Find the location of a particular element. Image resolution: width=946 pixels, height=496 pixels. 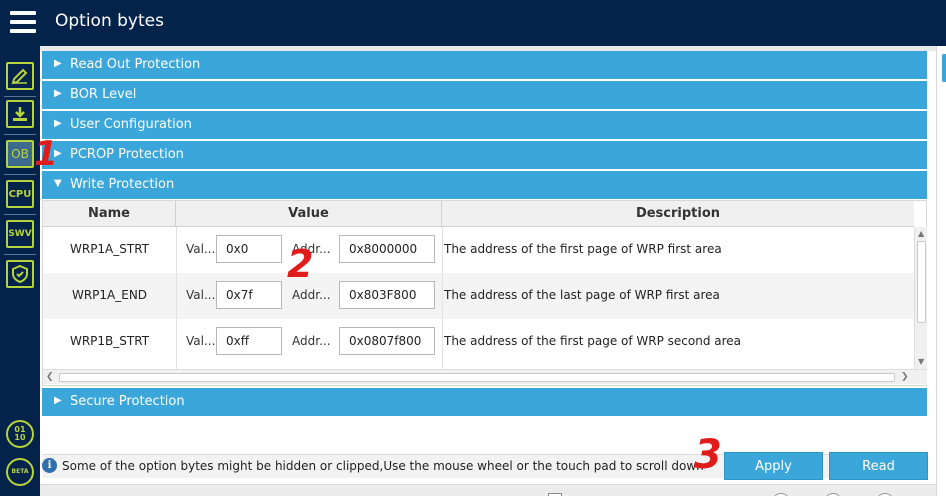

sidebar-item-swv: SWV is located at coordinates (20, 234).